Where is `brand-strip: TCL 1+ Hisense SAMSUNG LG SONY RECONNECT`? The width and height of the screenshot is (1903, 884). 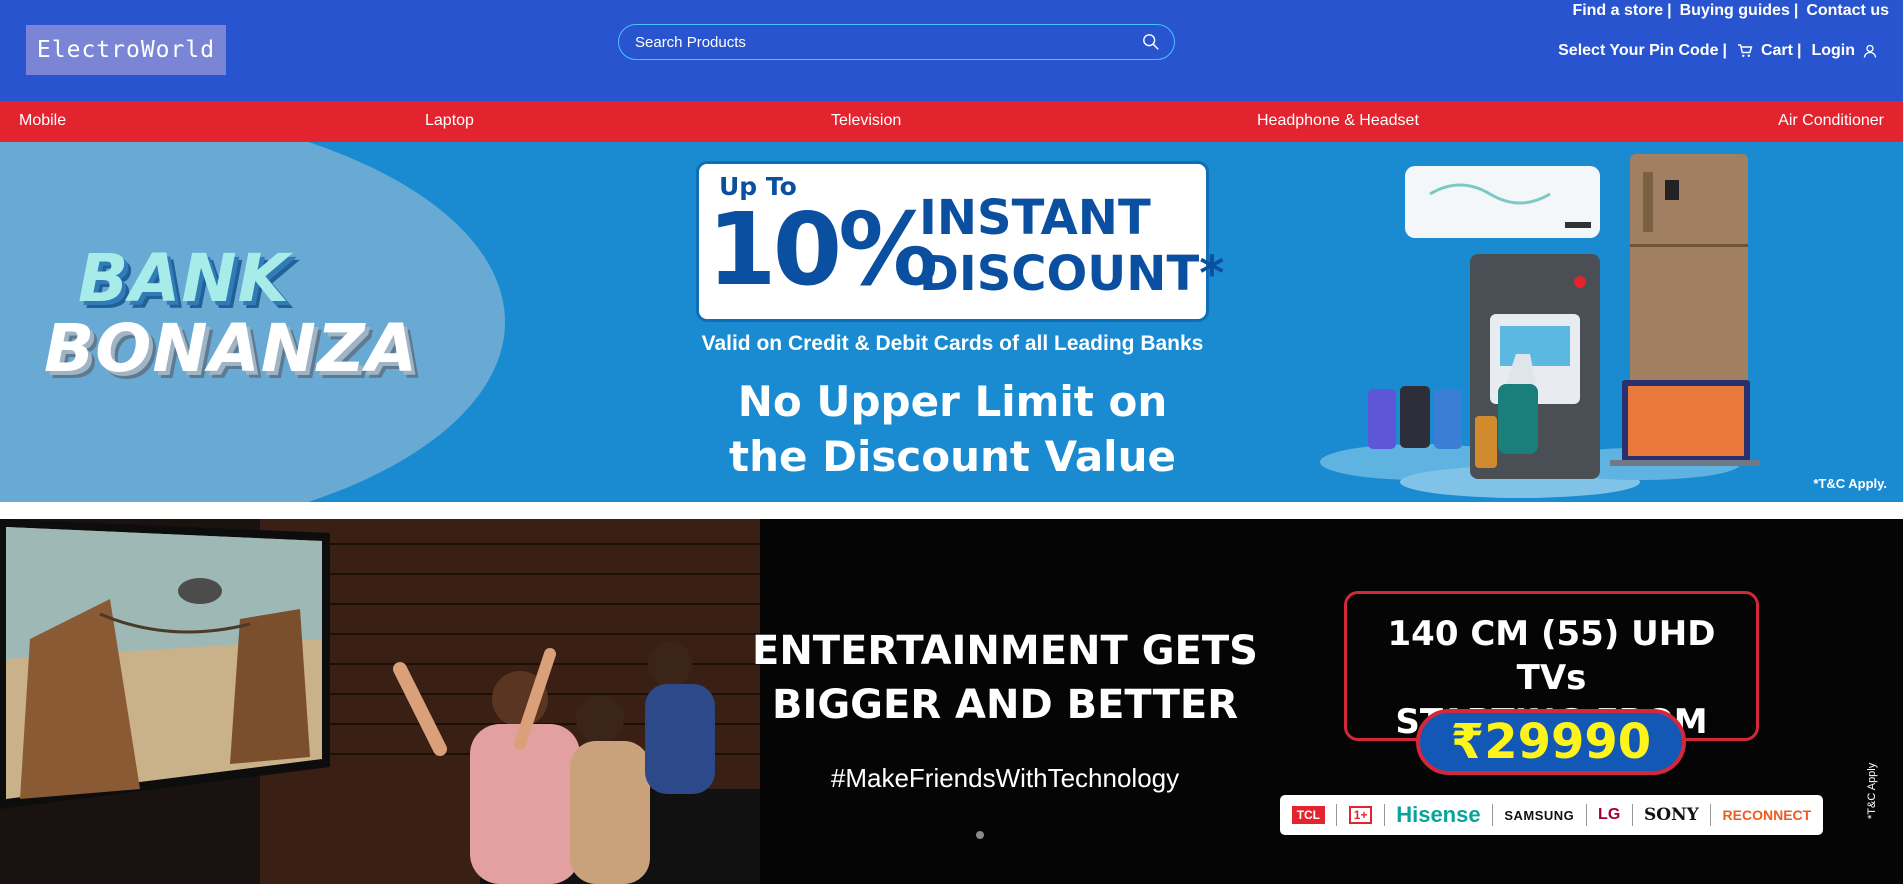 brand-strip: TCL 1+ Hisense SAMSUNG LG SONY RECONNECT is located at coordinates (1551, 815).